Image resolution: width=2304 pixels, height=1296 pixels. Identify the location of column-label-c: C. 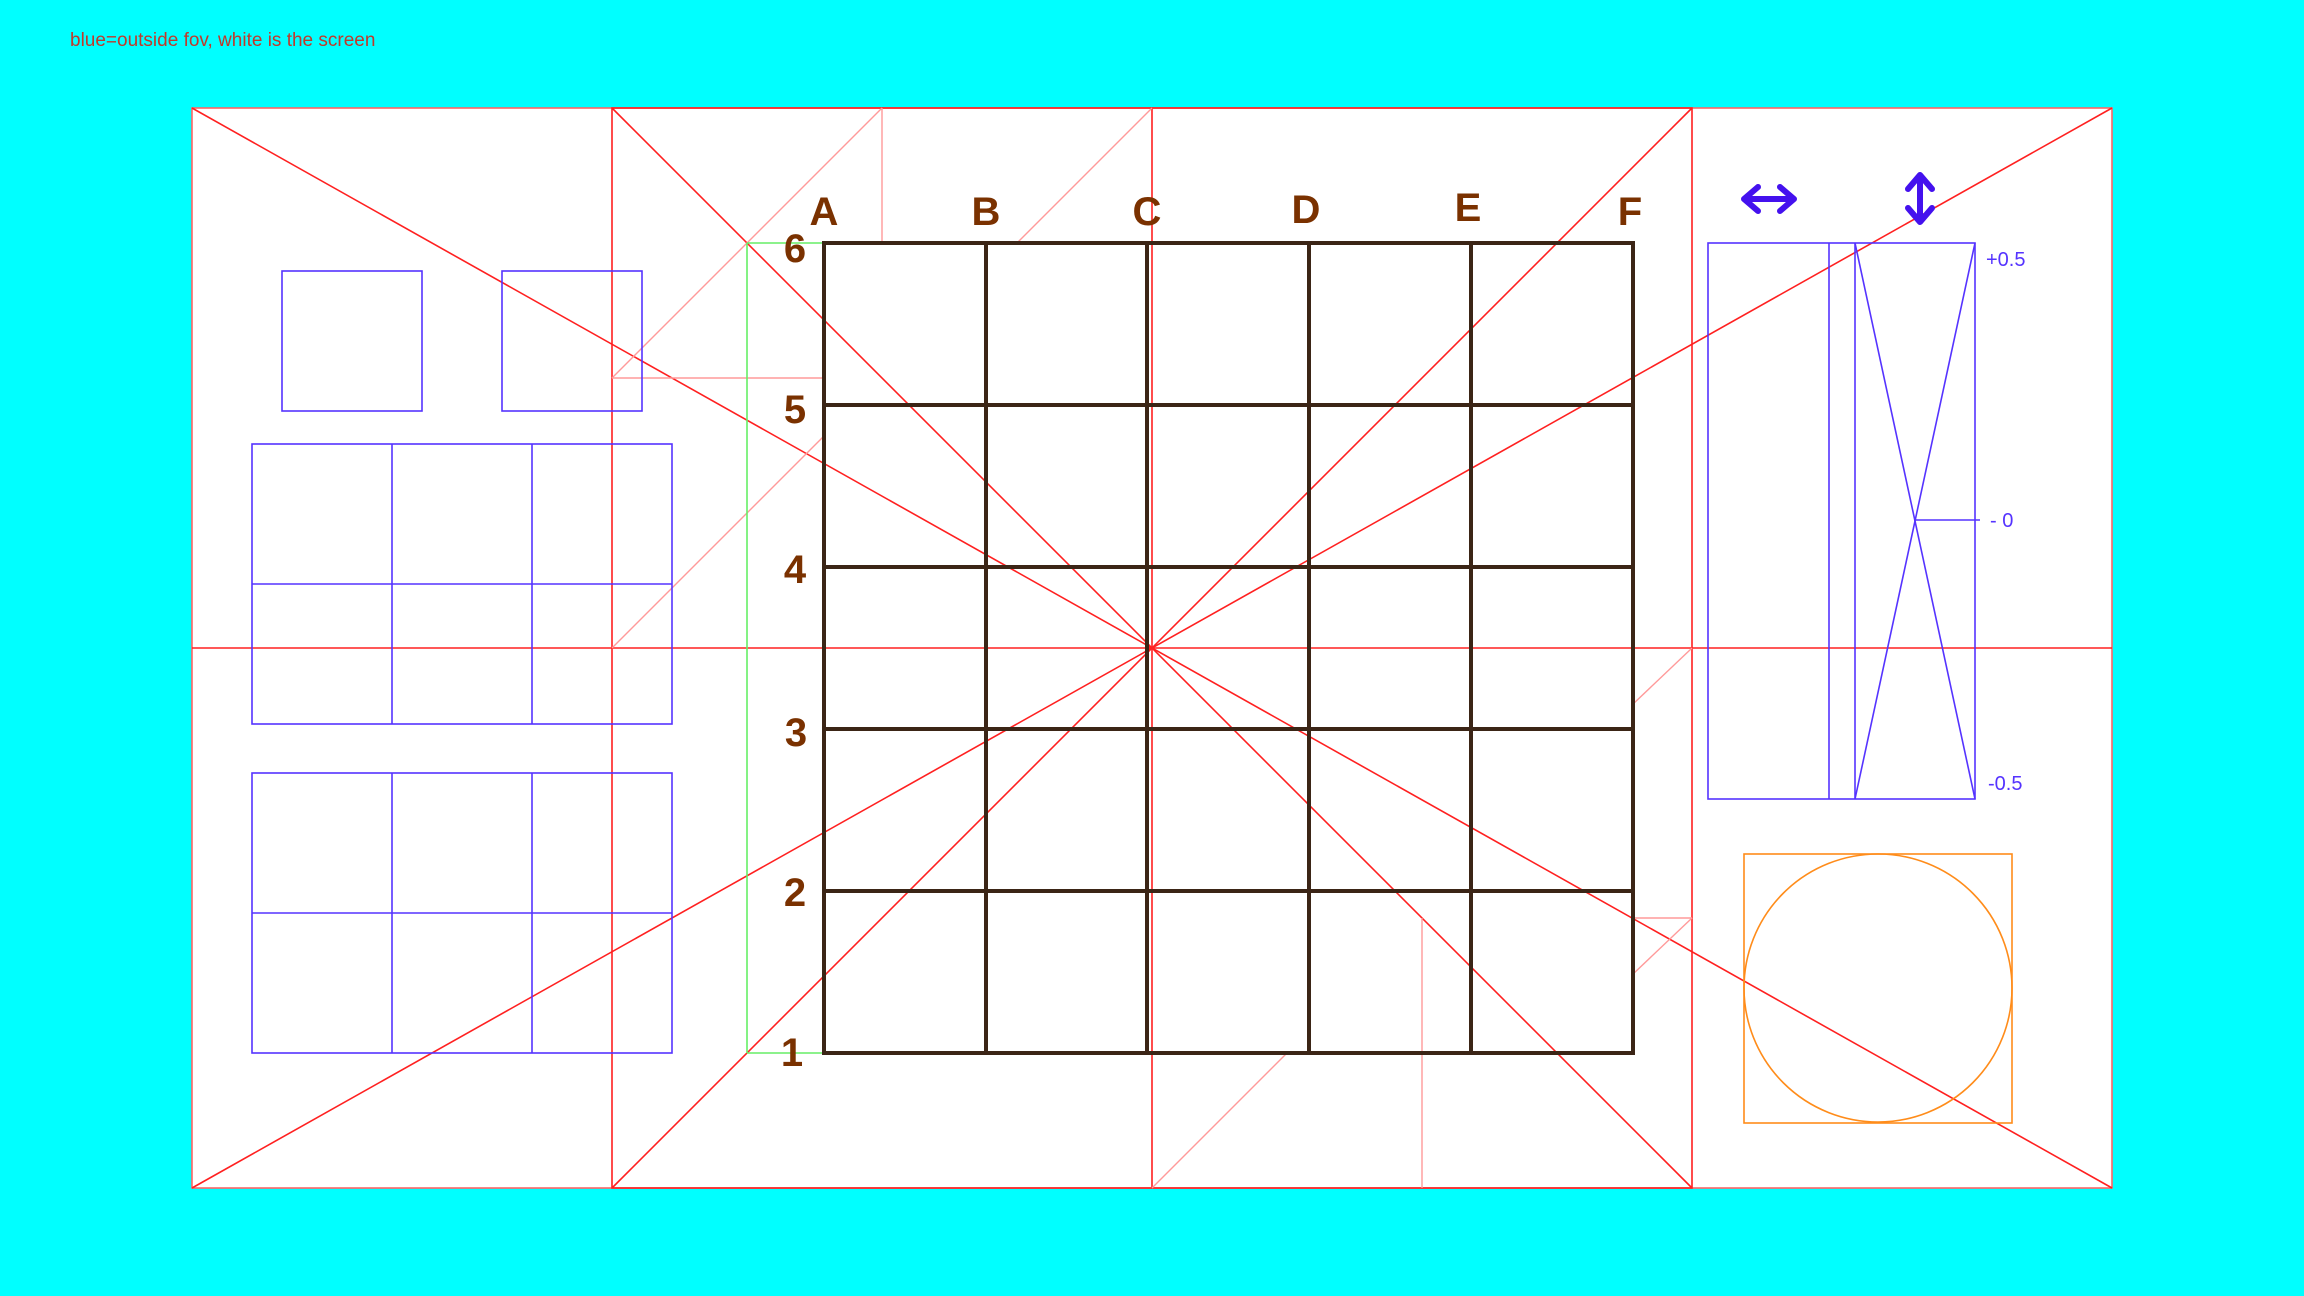
(1147, 212).